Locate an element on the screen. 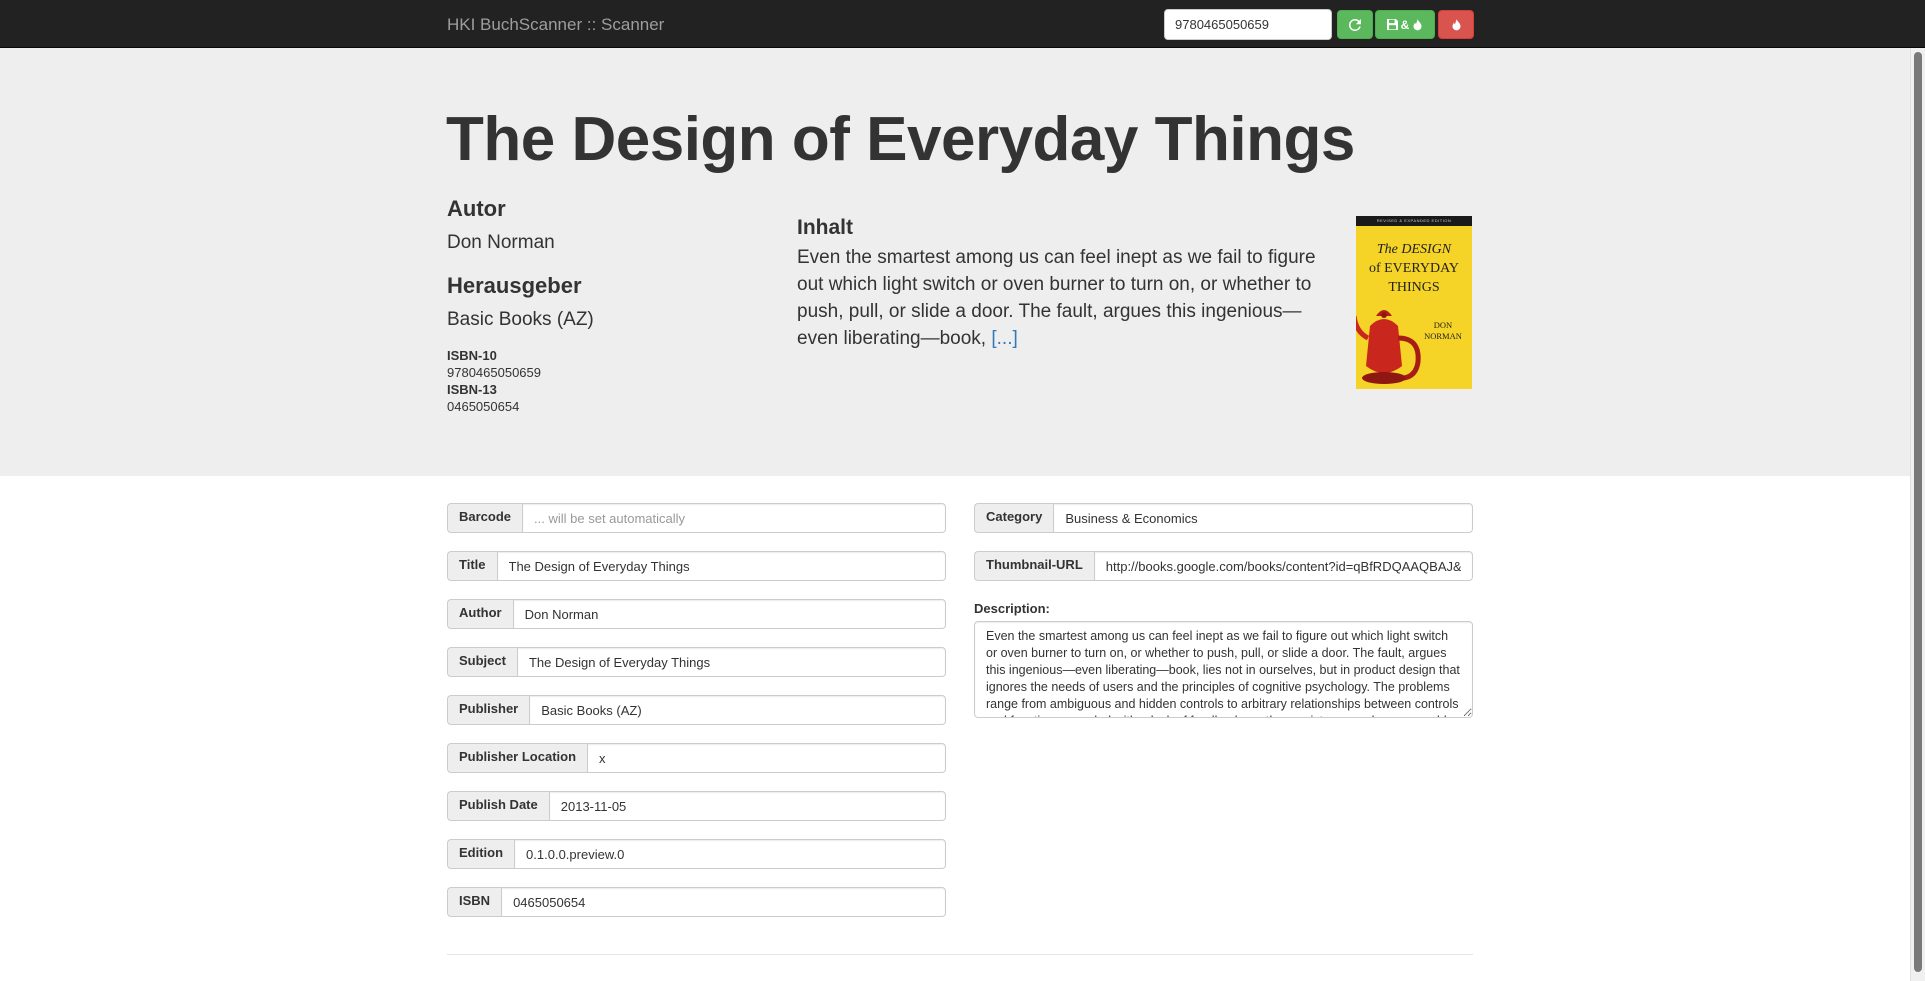  publish-date-label: Publish Date is located at coordinates (498, 806).